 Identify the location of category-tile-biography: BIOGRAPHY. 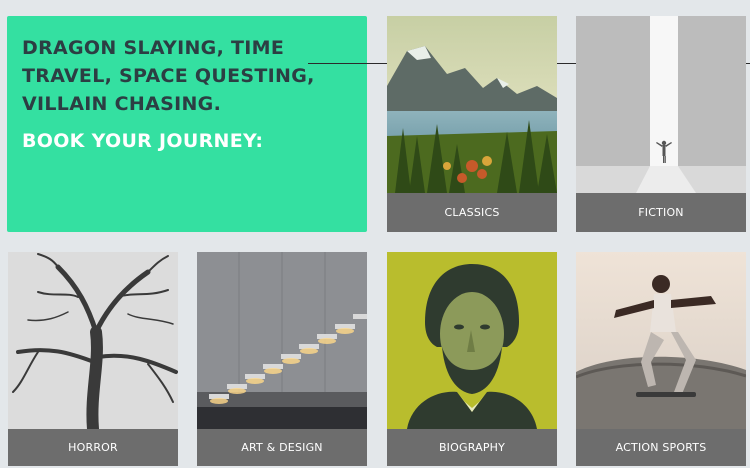
(472, 360).